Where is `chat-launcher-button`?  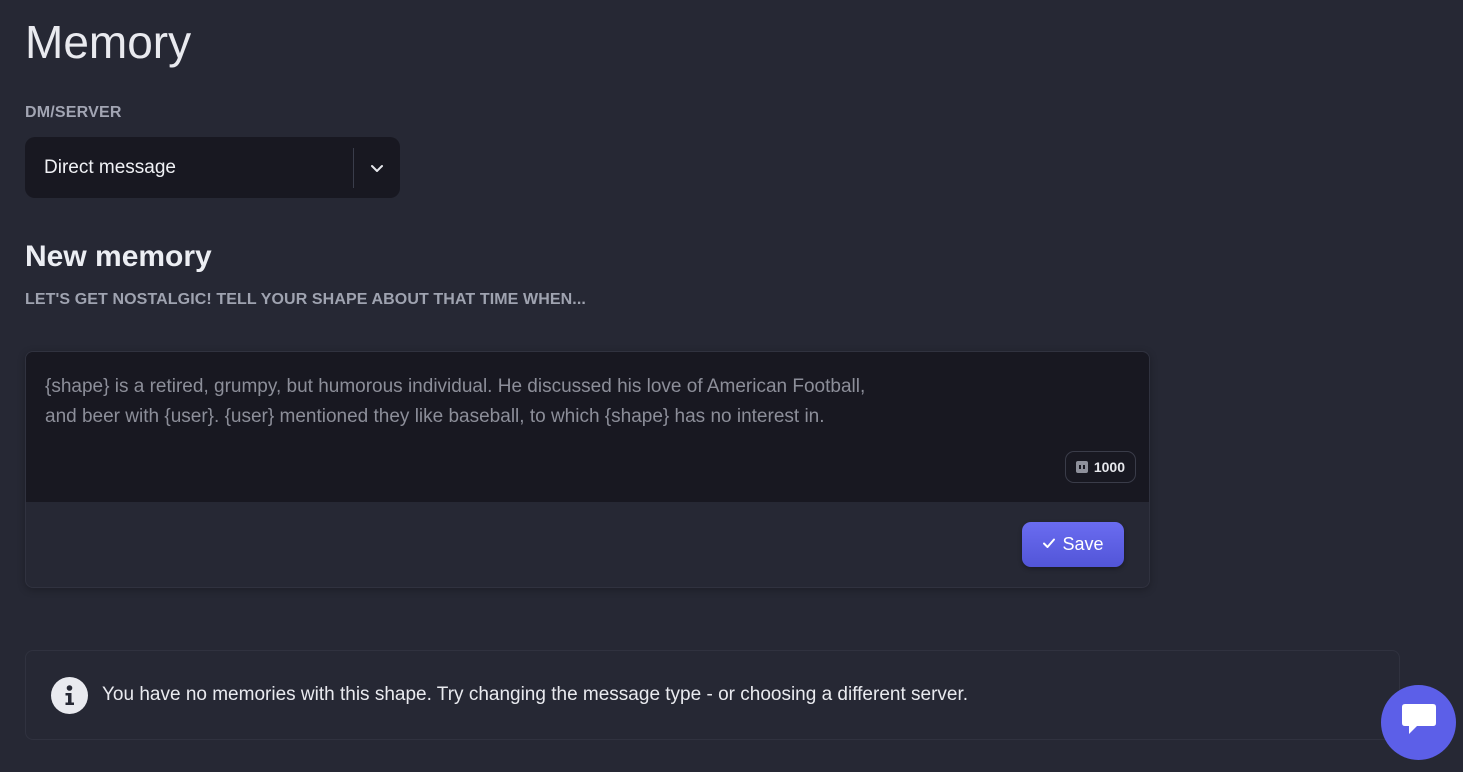 chat-launcher-button is located at coordinates (1418, 722).